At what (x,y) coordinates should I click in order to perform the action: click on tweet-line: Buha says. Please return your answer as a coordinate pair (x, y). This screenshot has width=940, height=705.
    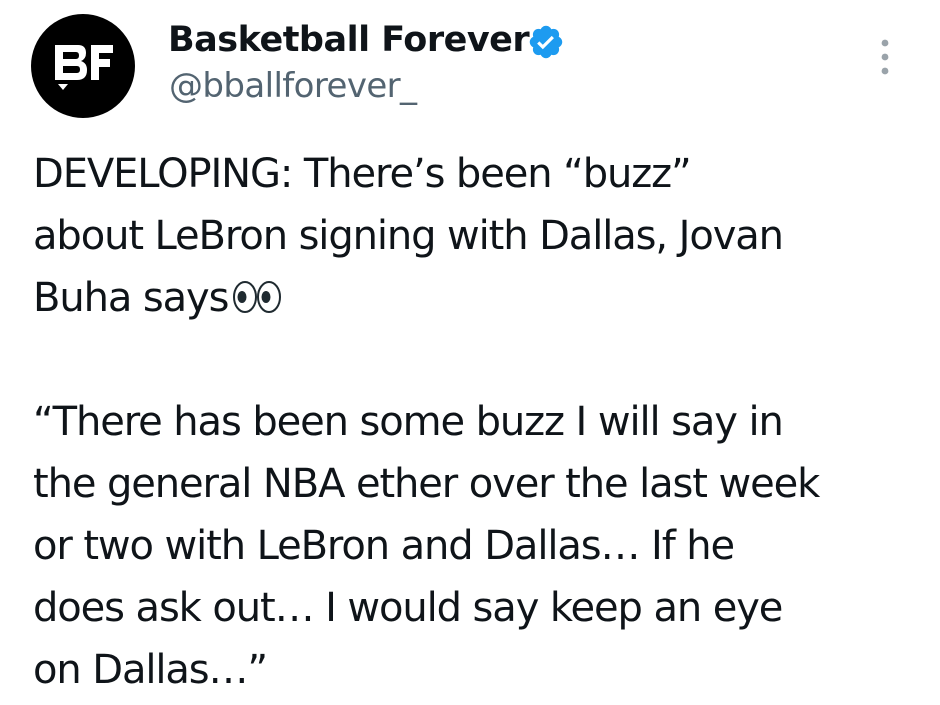
    Looking at the image, I should click on (478, 298).